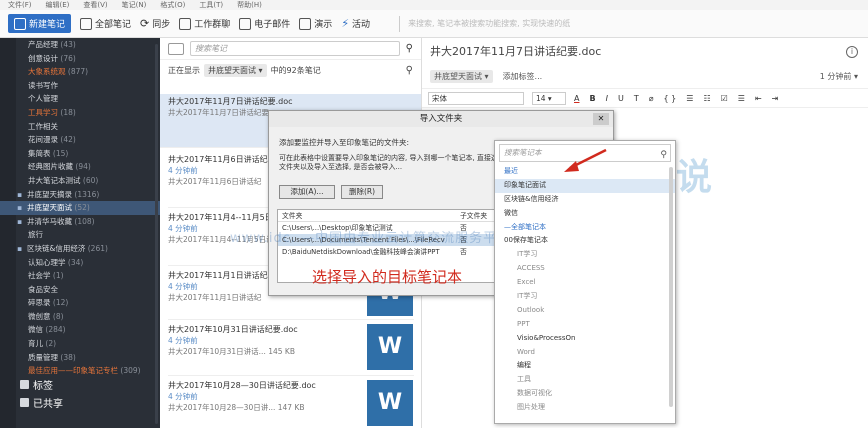  Describe the element at coordinates (585, 228) in the screenshot. I see `notebook-option: —全部笔记本` at that location.